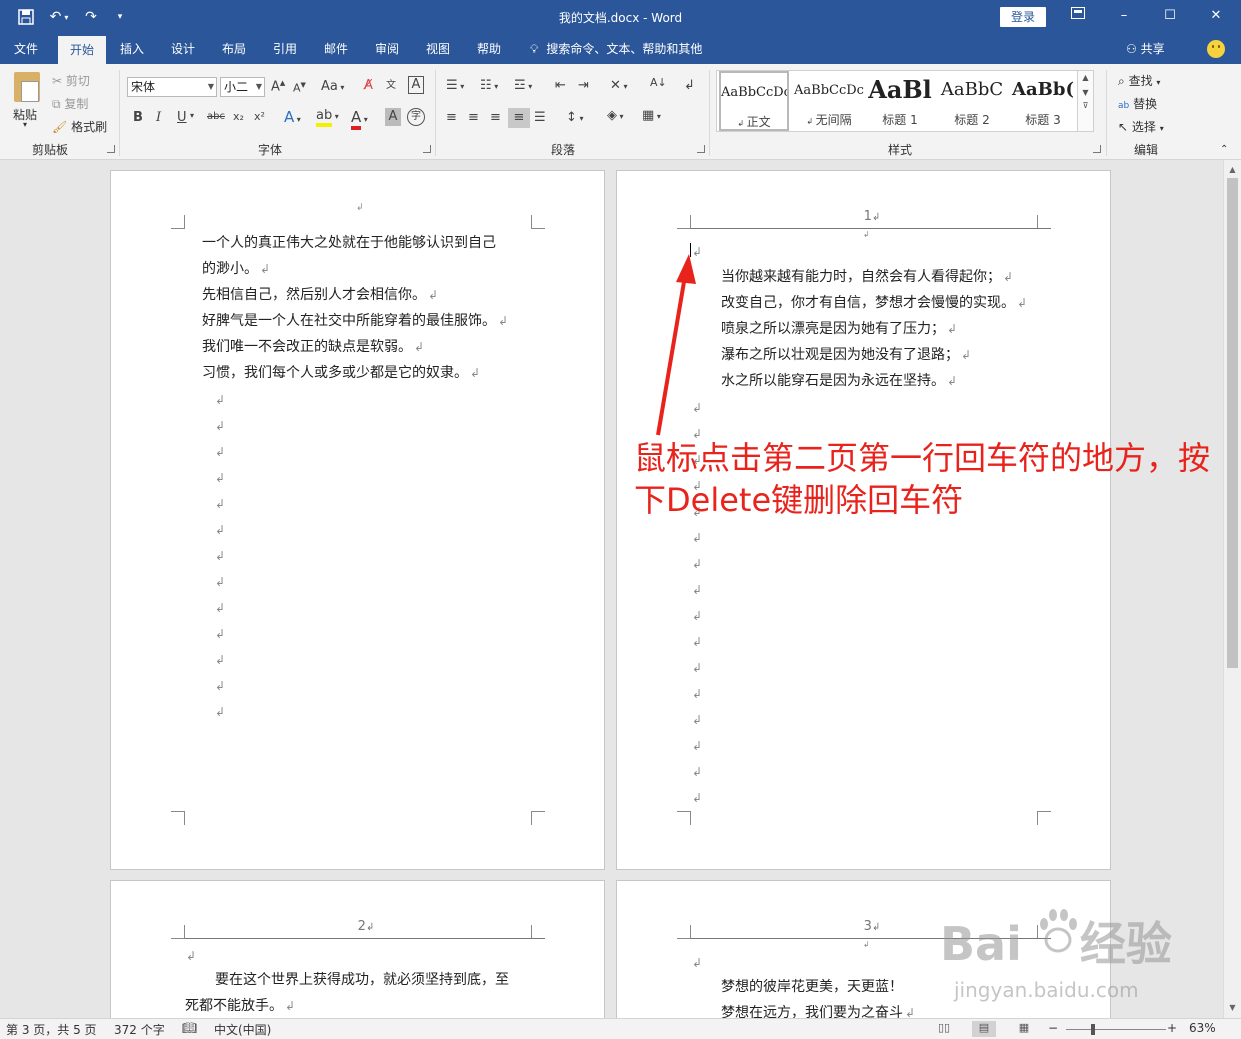 The image size is (1241, 1039). What do you see at coordinates (829, 101) in the screenshot?
I see `style-no-spacing: AaBbCcDc ↲ 无间隔` at bounding box center [829, 101].